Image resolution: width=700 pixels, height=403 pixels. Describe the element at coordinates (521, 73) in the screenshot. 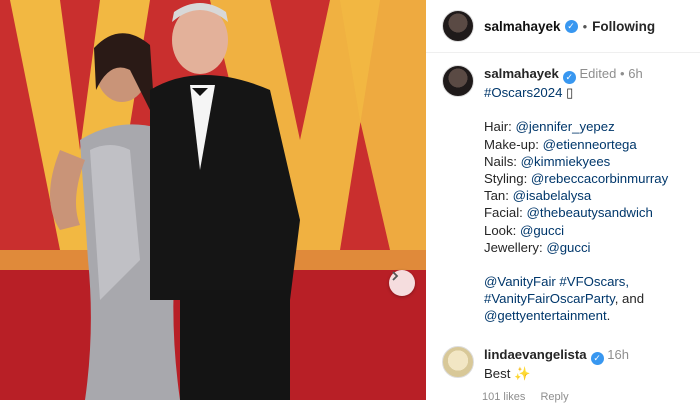

I see `caption-username: salmahayek` at that location.